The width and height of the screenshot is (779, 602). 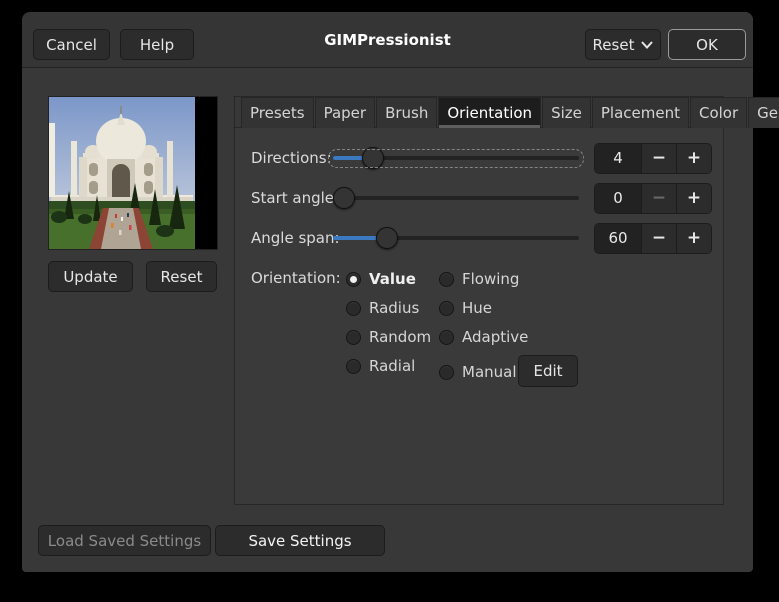 I want to click on tab-orientation: Orientation, so click(x=490, y=112).